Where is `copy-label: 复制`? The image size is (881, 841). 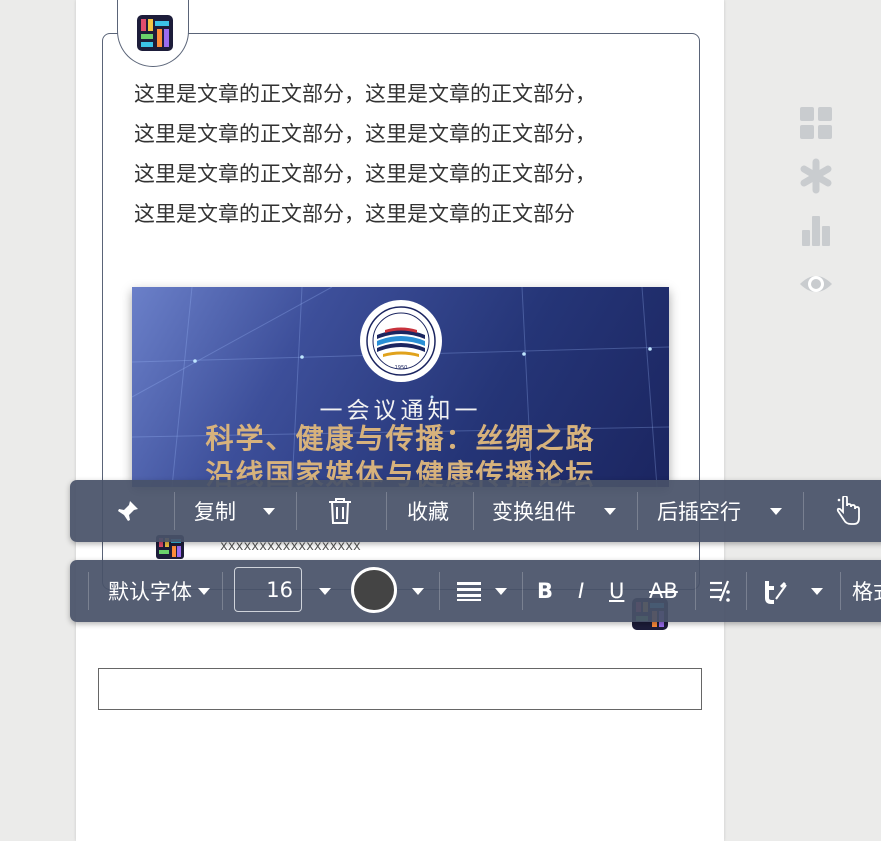
copy-label: 复制 is located at coordinates (215, 512).